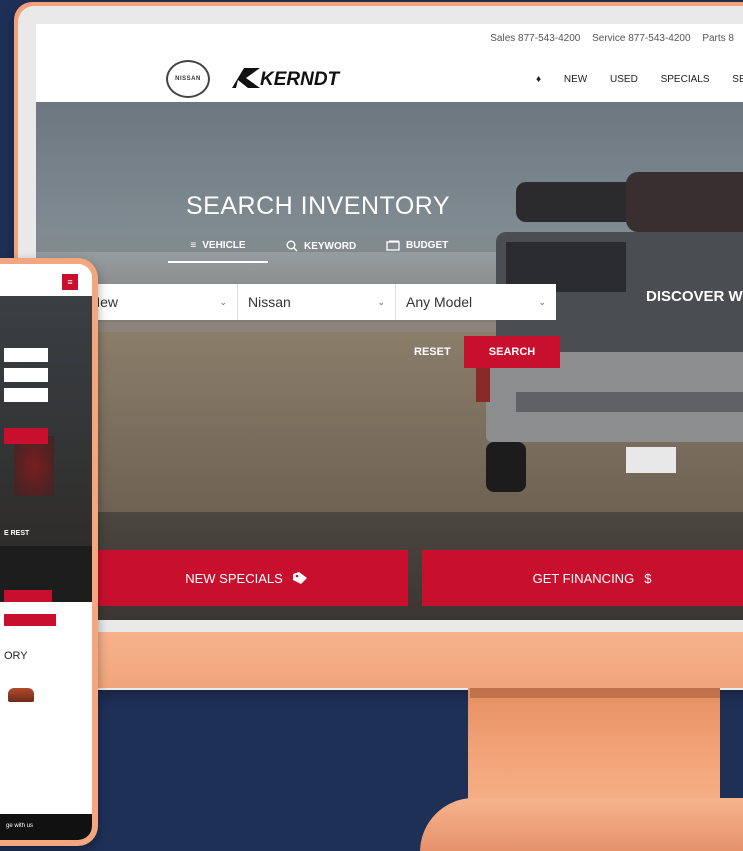 The image size is (743, 851). I want to click on get-financing-label: GET FINANCING, so click(583, 578).